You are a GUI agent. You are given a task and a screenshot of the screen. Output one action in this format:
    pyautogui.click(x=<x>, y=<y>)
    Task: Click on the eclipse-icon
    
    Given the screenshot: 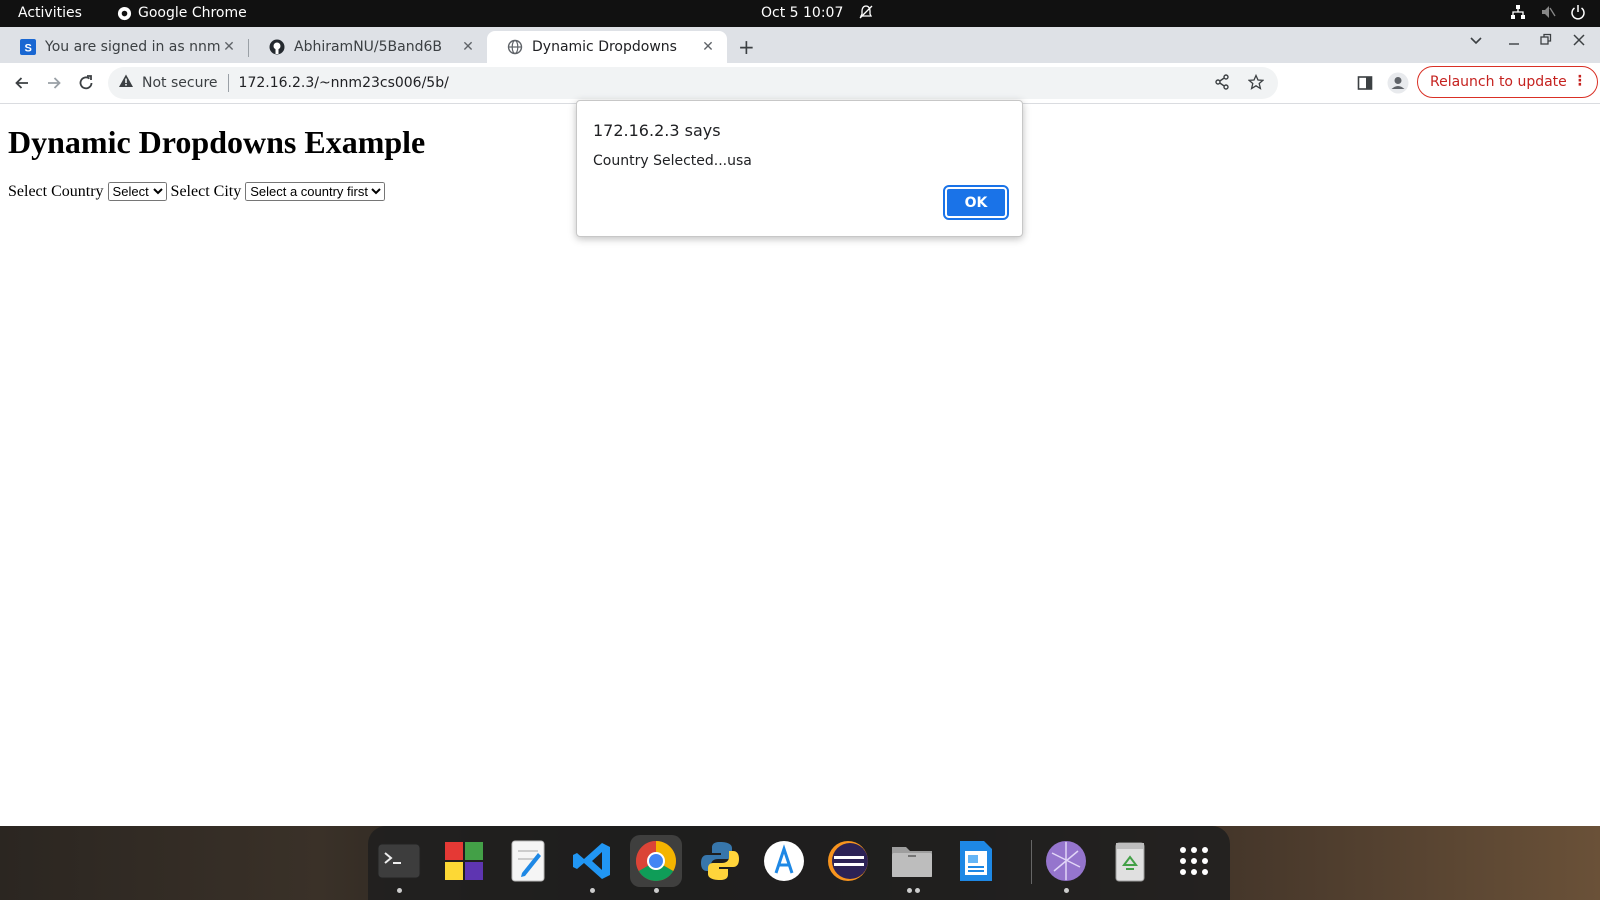 What is the action you would take?
    pyautogui.click(x=848, y=861)
    